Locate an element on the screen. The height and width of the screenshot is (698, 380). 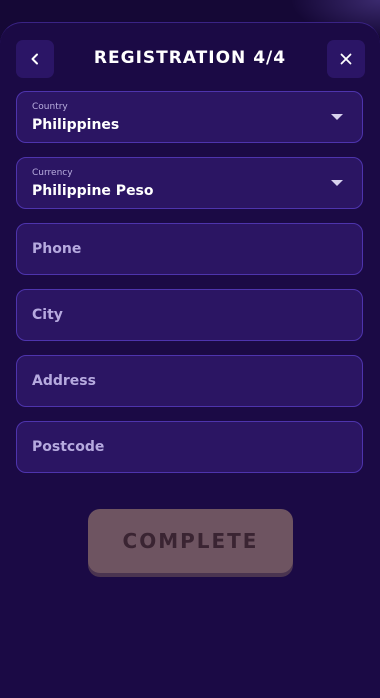
currency-label: Currency is located at coordinates (52, 173).